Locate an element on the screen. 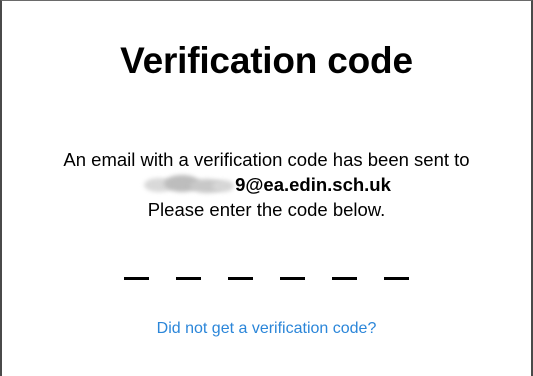 This screenshot has width=533, height=376. redacted-email-blur is located at coordinates (188, 184).